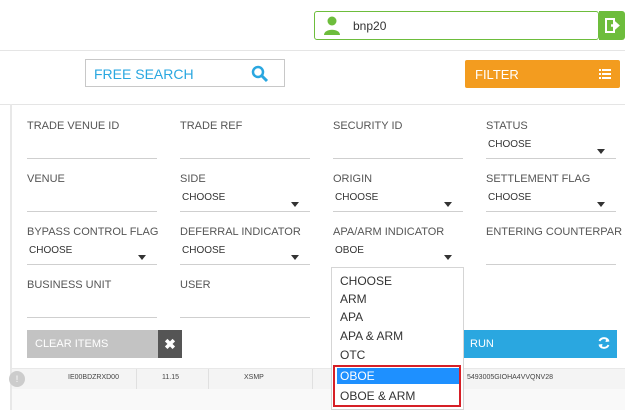 The height and width of the screenshot is (410, 625). Describe the element at coordinates (554, 232) in the screenshot. I see `field-label: ENTERING COUNTERPAR` at that location.